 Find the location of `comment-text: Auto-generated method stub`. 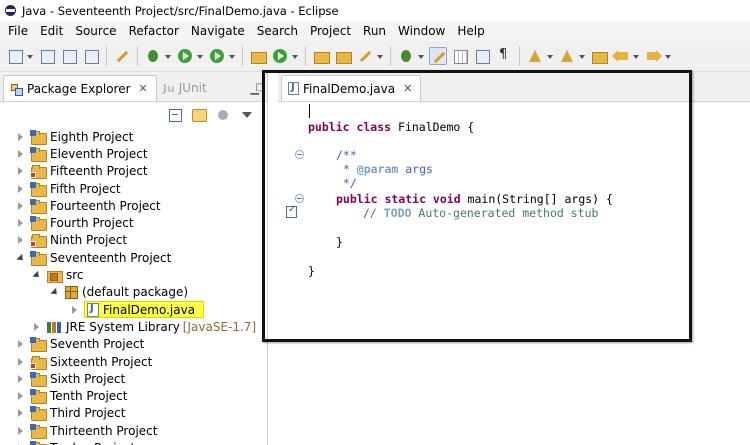

comment-text: Auto-generated method stub is located at coordinates (505, 213).